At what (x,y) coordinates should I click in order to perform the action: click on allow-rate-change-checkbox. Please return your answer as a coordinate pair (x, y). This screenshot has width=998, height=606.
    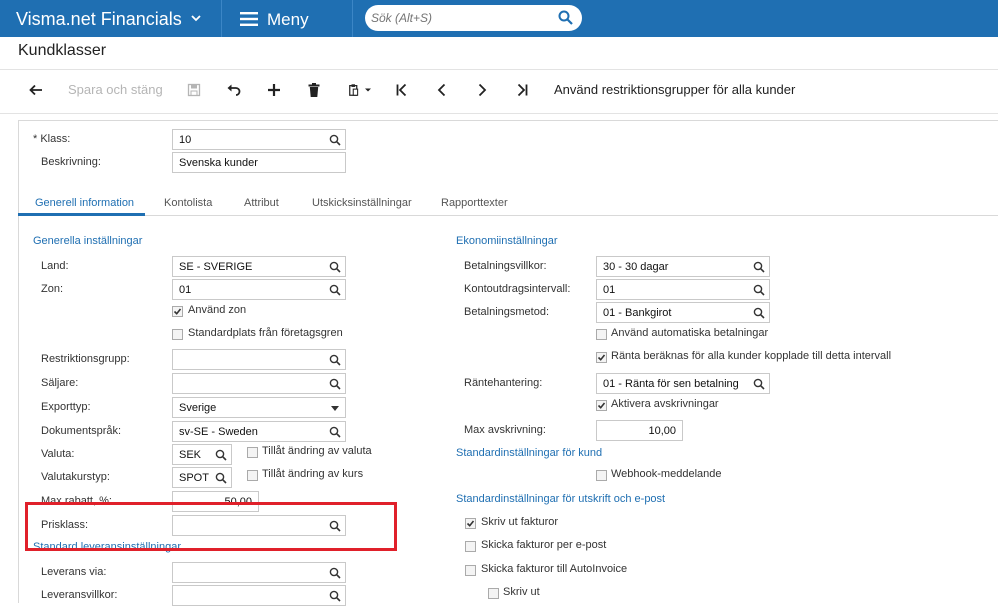
    Looking at the image, I should click on (252, 475).